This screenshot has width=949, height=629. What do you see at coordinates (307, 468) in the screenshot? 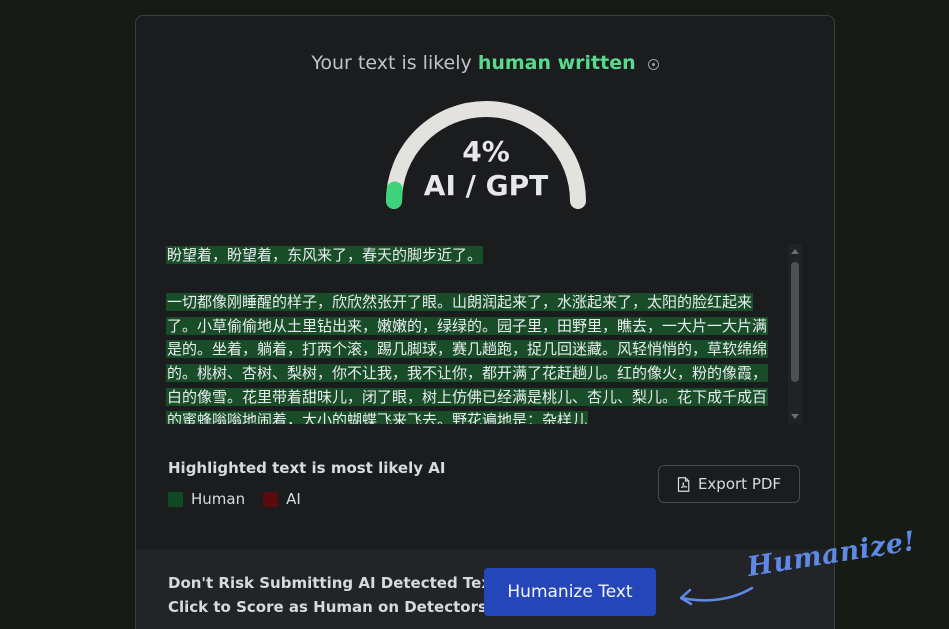
I see `legend-title: Highlighted text is most likely AI` at bounding box center [307, 468].